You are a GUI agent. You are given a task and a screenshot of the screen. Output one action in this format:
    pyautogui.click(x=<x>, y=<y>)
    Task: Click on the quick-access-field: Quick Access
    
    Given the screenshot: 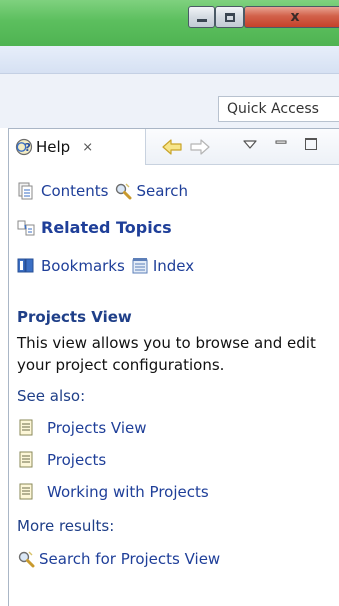 What is the action you would take?
    pyautogui.click(x=278, y=109)
    